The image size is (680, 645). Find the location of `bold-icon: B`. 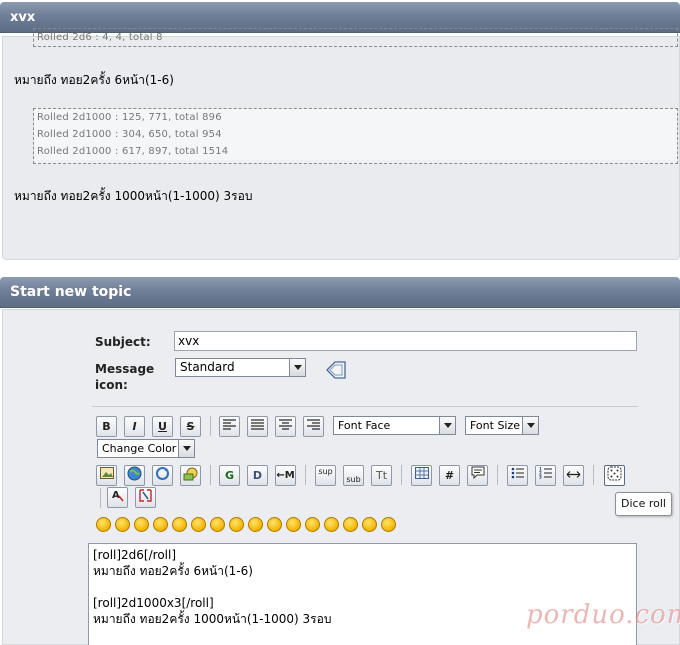

bold-icon: B is located at coordinates (106, 426).